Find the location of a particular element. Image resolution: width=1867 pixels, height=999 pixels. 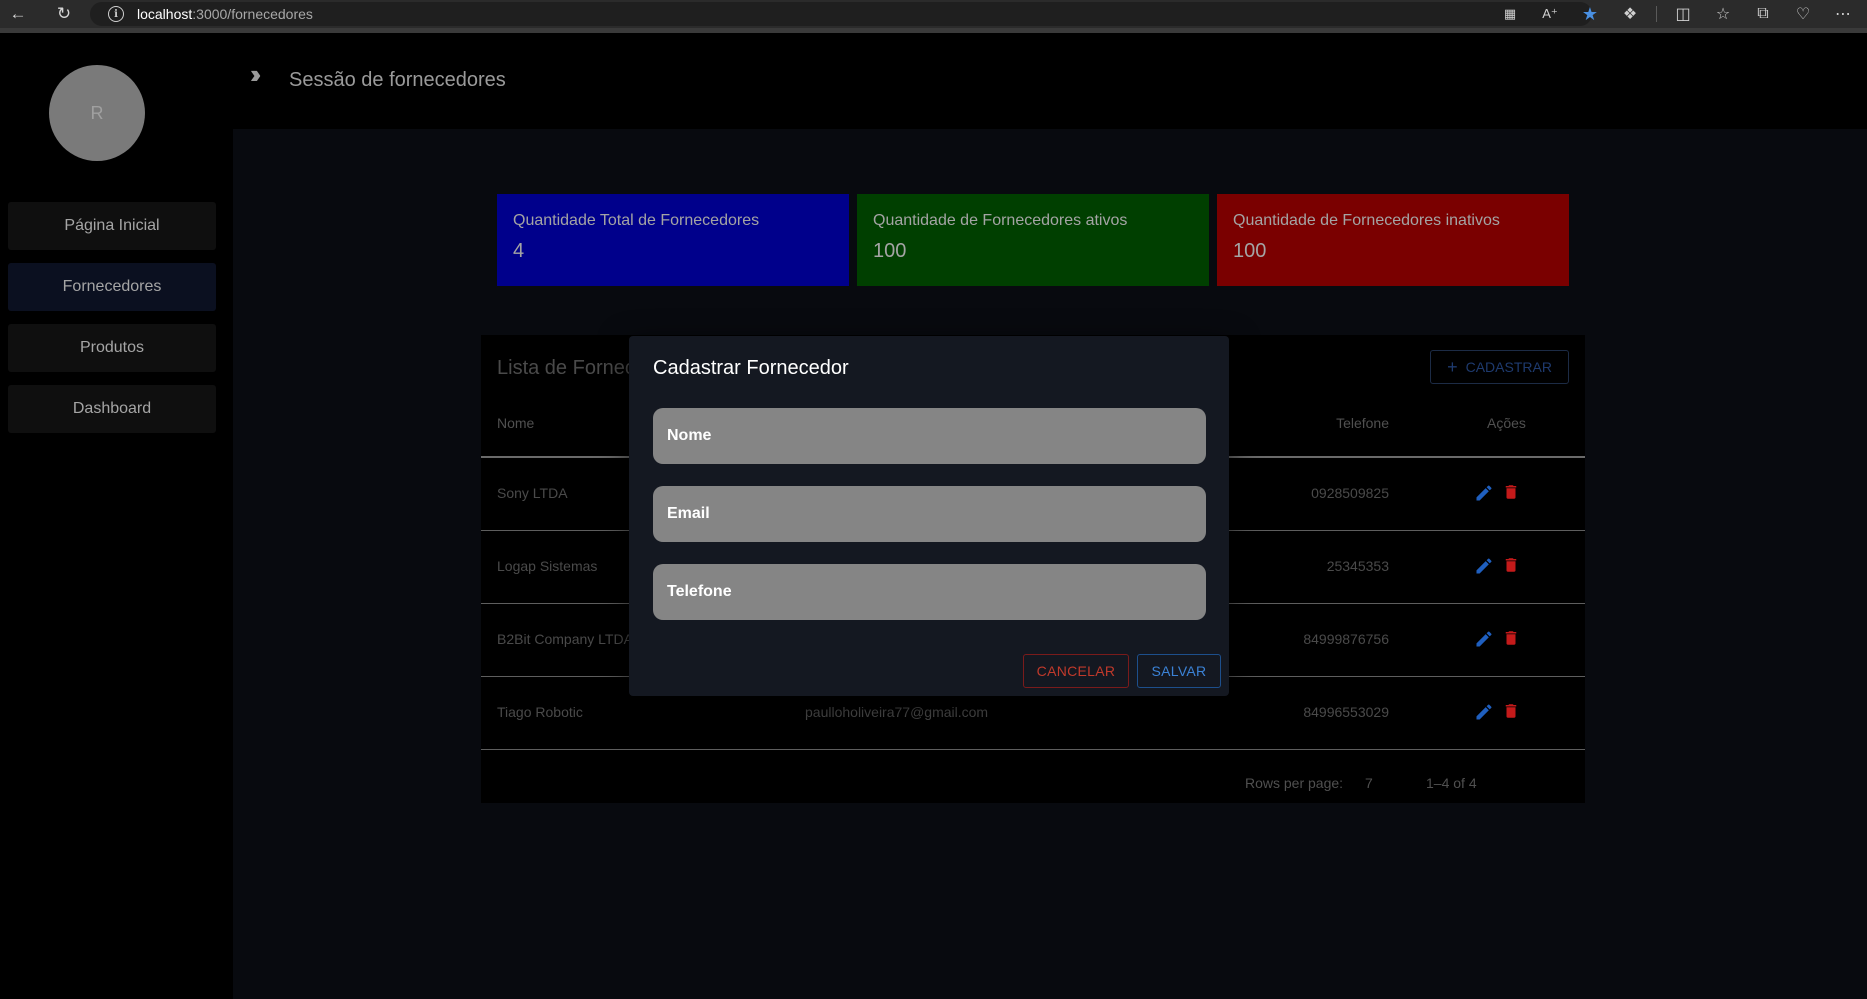

back-arrow-icon: ← is located at coordinates (18, 14).